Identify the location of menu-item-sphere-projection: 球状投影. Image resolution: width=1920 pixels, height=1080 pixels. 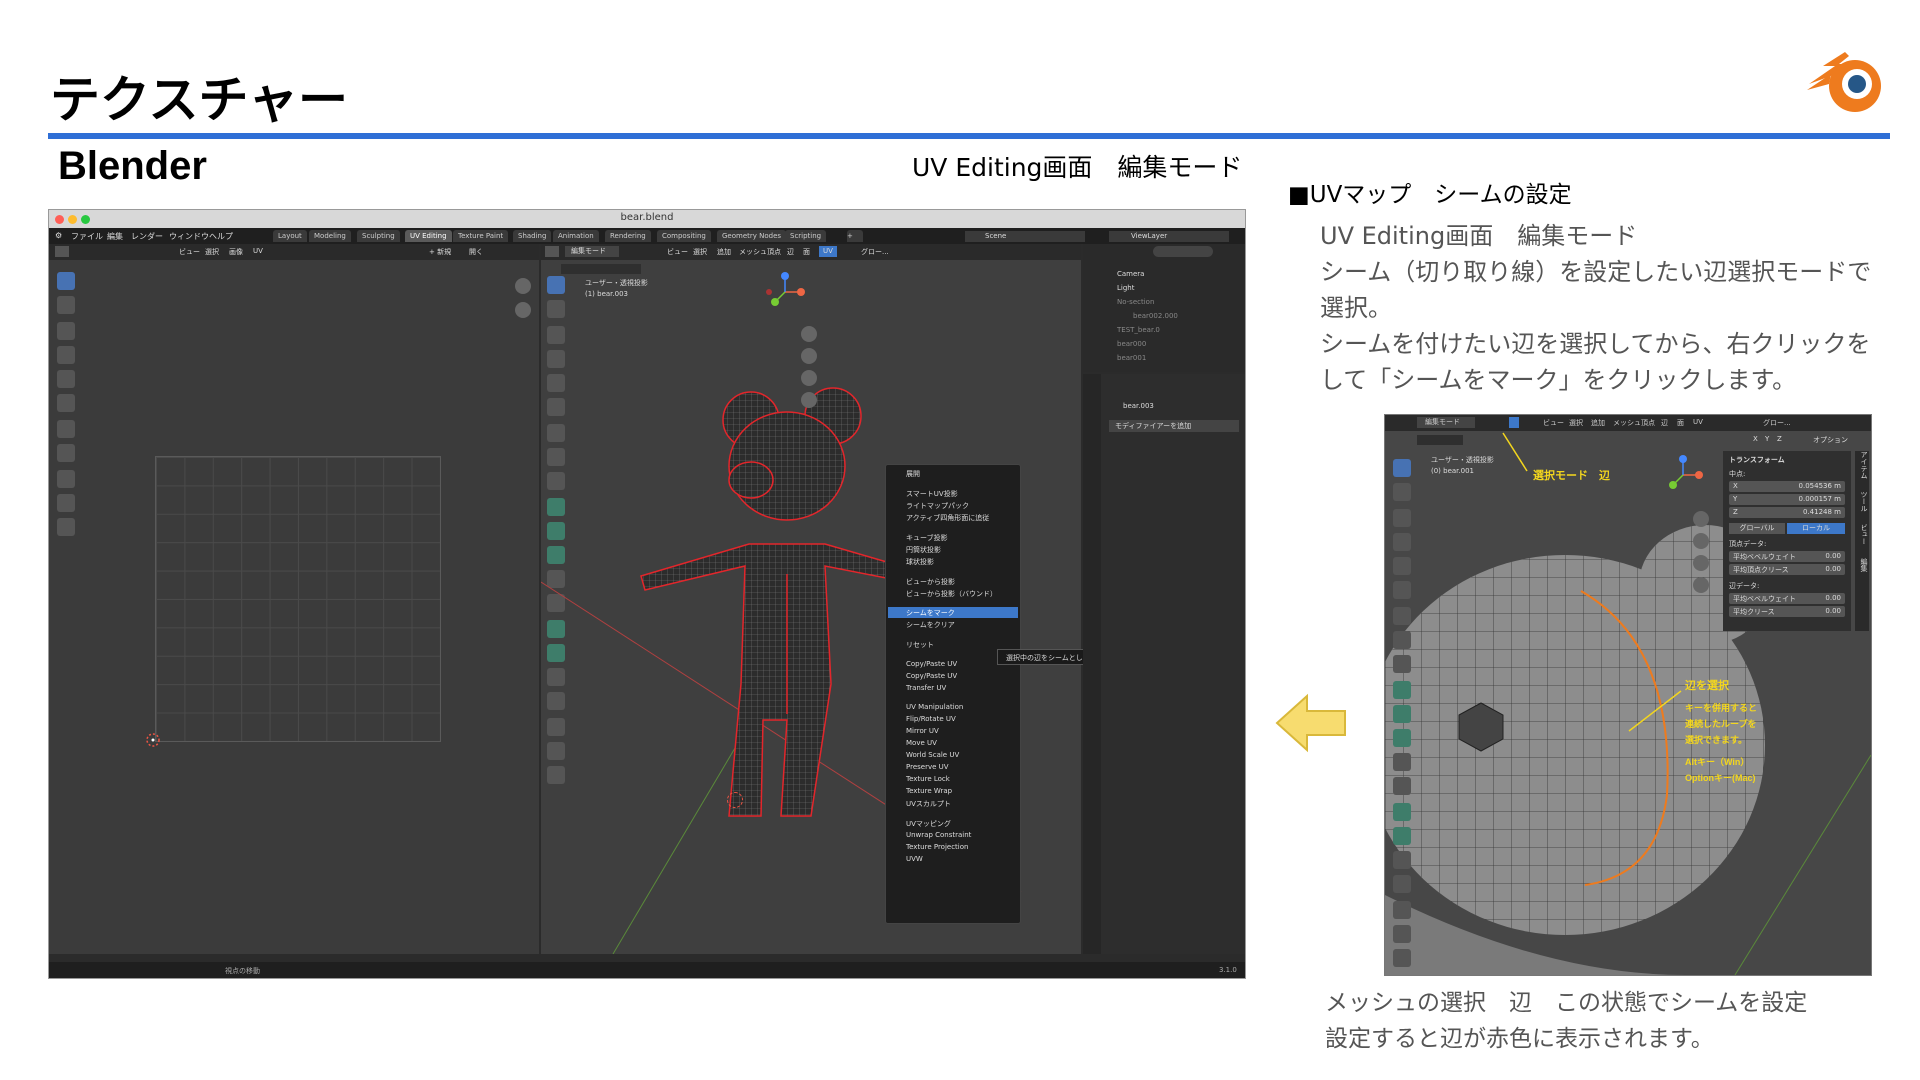
(920, 562).